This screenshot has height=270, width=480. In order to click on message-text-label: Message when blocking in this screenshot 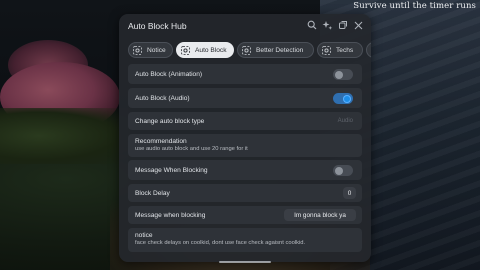, I will do `click(170, 215)`.